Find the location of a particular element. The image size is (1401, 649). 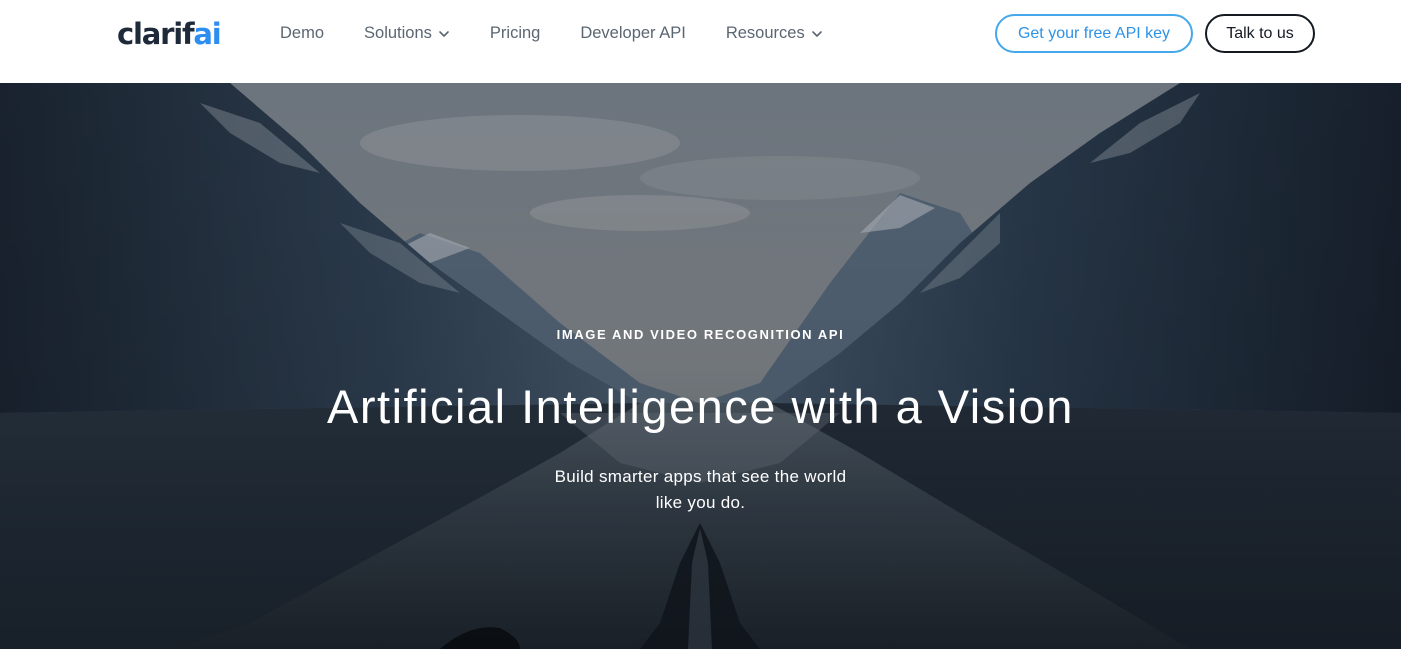

clarifai-logo: clarifai is located at coordinates (169, 34).